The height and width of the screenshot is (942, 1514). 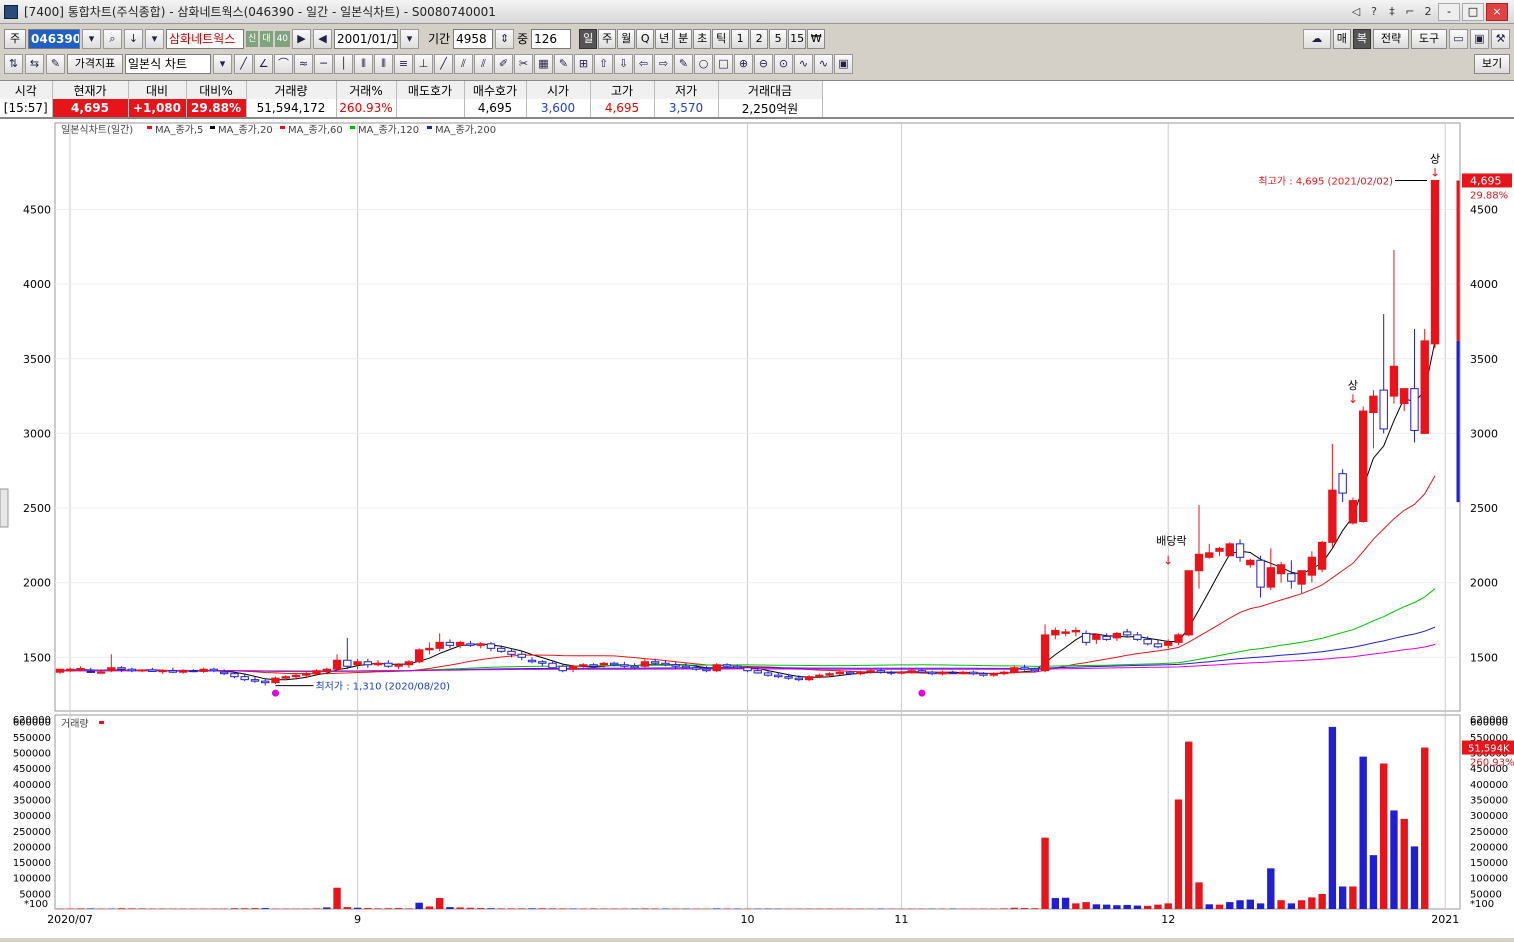 What do you see at coordinates (112, 39) in the screenshot?
I see `search-icon: ⌕` at bounding box center [112, 39].